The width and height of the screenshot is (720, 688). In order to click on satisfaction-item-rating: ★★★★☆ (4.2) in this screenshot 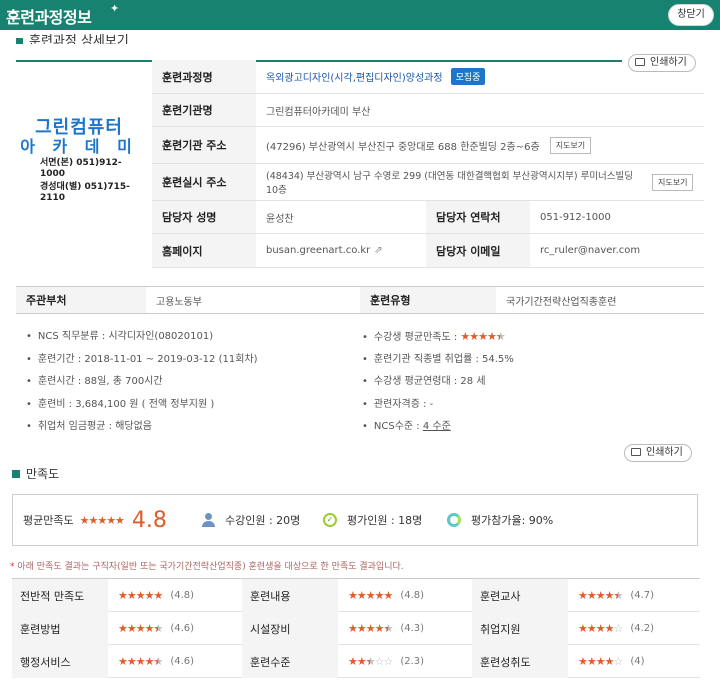, I will do `click(635, 628)`.